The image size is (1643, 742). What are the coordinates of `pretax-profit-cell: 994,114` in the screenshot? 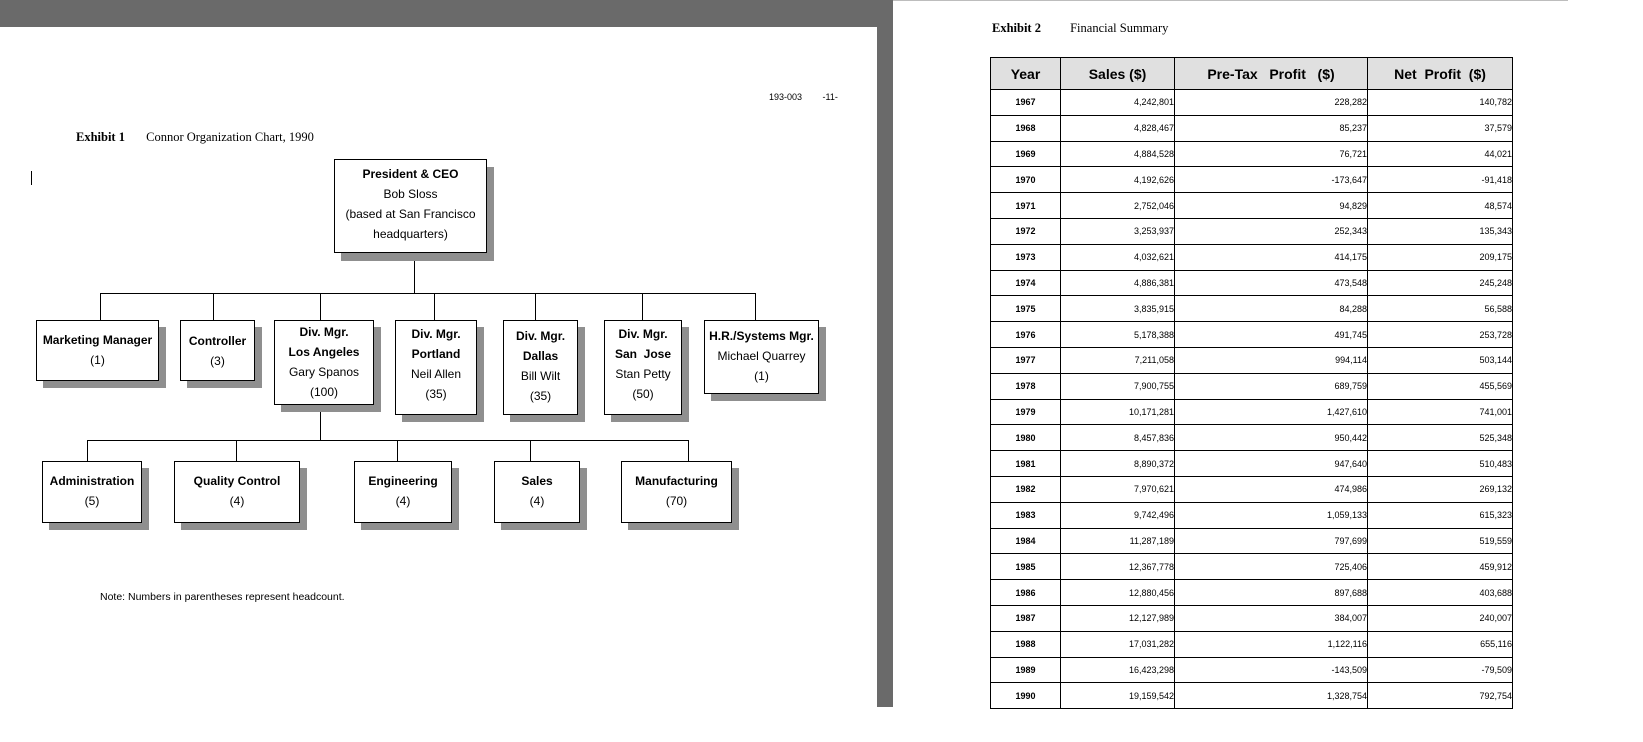 It's located at (1271, 360).